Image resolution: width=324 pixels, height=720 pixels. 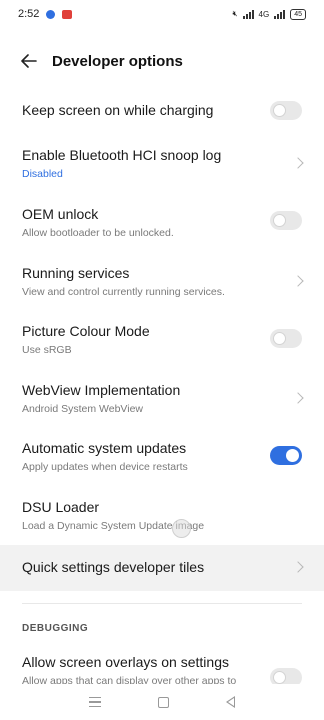 What do you see at coordinates (98, 233) in the screenshot?
I see `setting-subtitle: Allow bootloader to be unlocked.` at bounding box center [98, 233].